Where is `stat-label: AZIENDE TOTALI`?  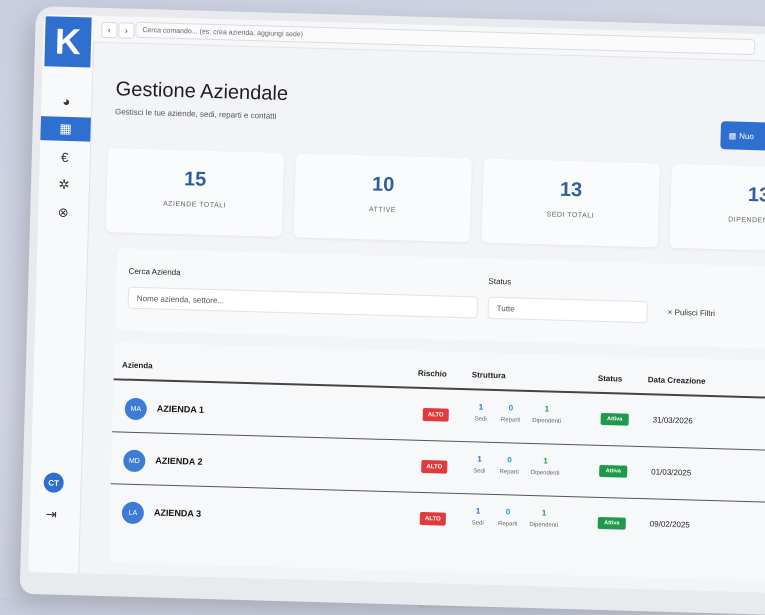 stat-label: AZIENDE TOTALI is located at coordinates (194, 205).